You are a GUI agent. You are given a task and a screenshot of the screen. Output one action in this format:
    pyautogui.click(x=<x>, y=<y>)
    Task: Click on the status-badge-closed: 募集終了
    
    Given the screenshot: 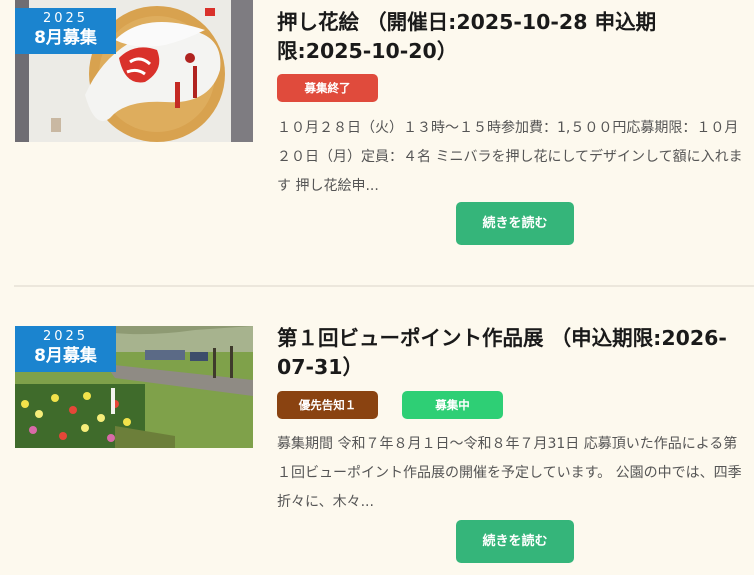 What is the action you would take?
    pyautogui.click(x=327, y=88)
    